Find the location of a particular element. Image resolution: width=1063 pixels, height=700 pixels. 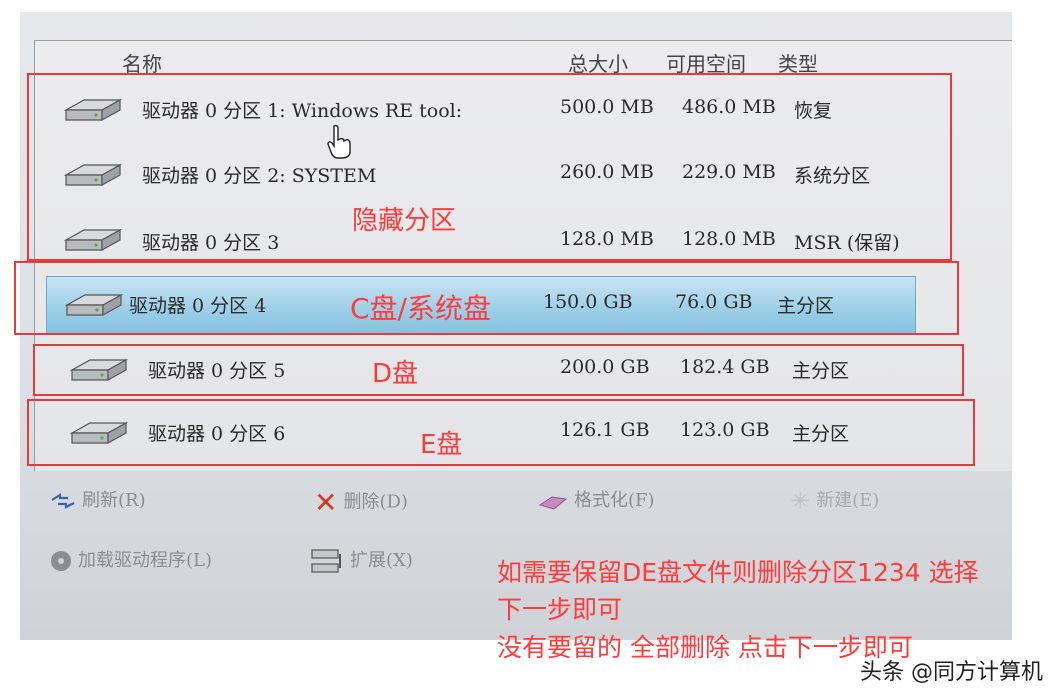

load-driver-label: 加载驱动程序(L) is located at coordinates (145, 560).